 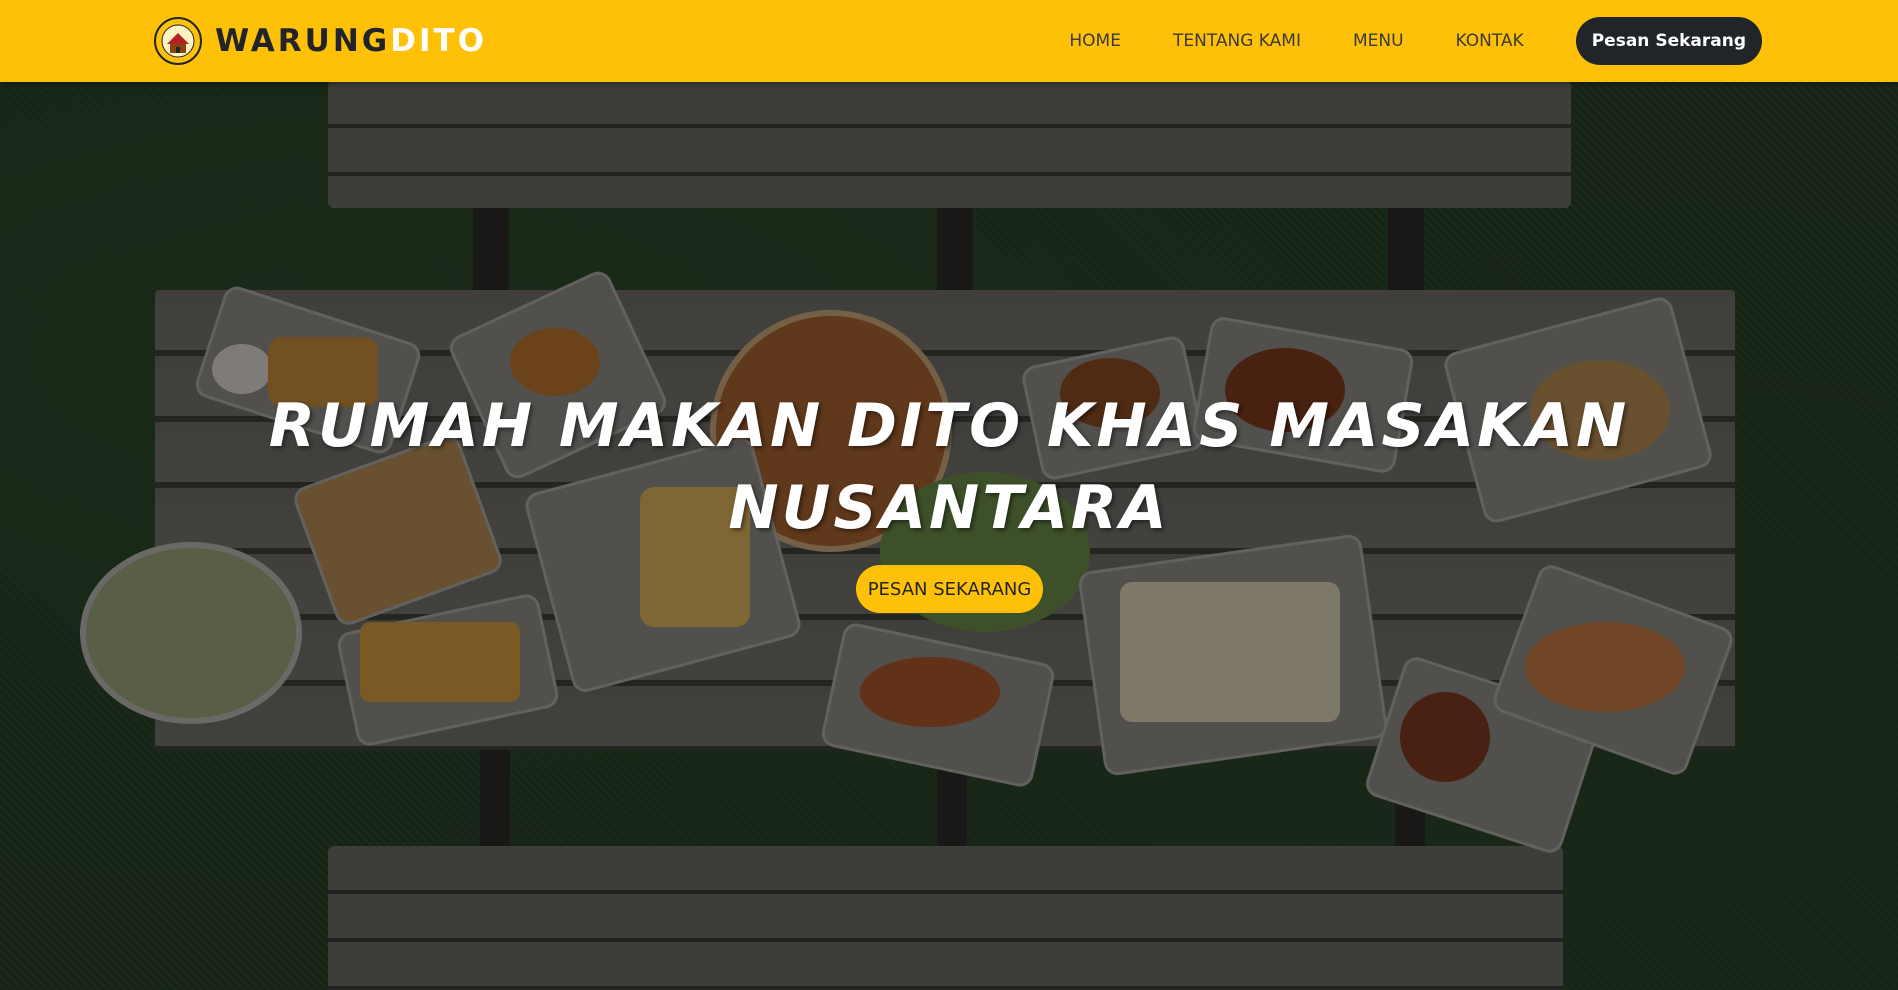 I want to click on brand-name-part2: DITO, so click(x=438, y=41).